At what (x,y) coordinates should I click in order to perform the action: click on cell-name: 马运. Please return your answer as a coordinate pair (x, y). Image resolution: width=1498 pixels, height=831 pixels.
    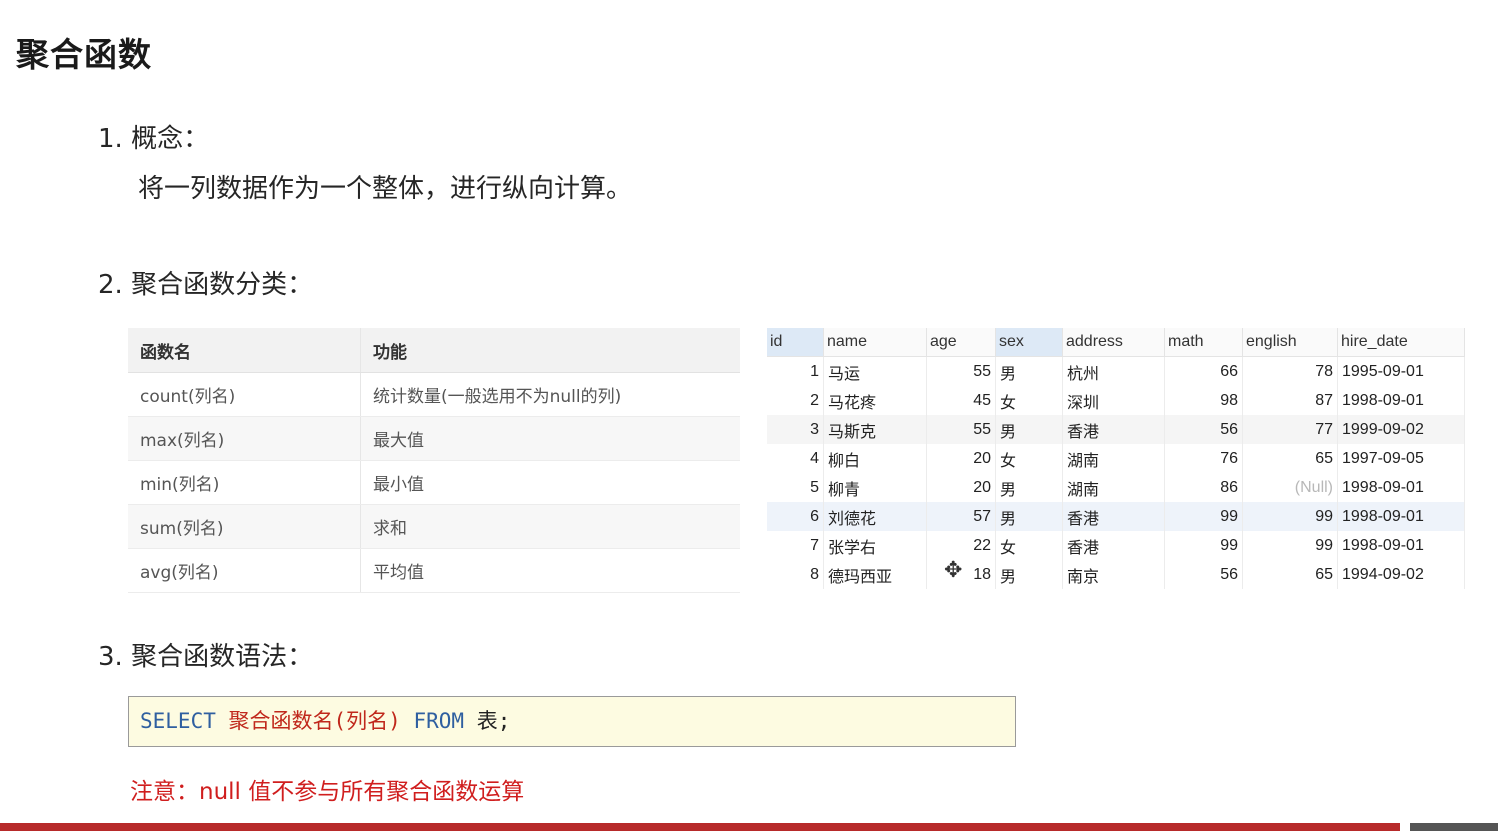
    Looking at the image, I should click on (875, 371).